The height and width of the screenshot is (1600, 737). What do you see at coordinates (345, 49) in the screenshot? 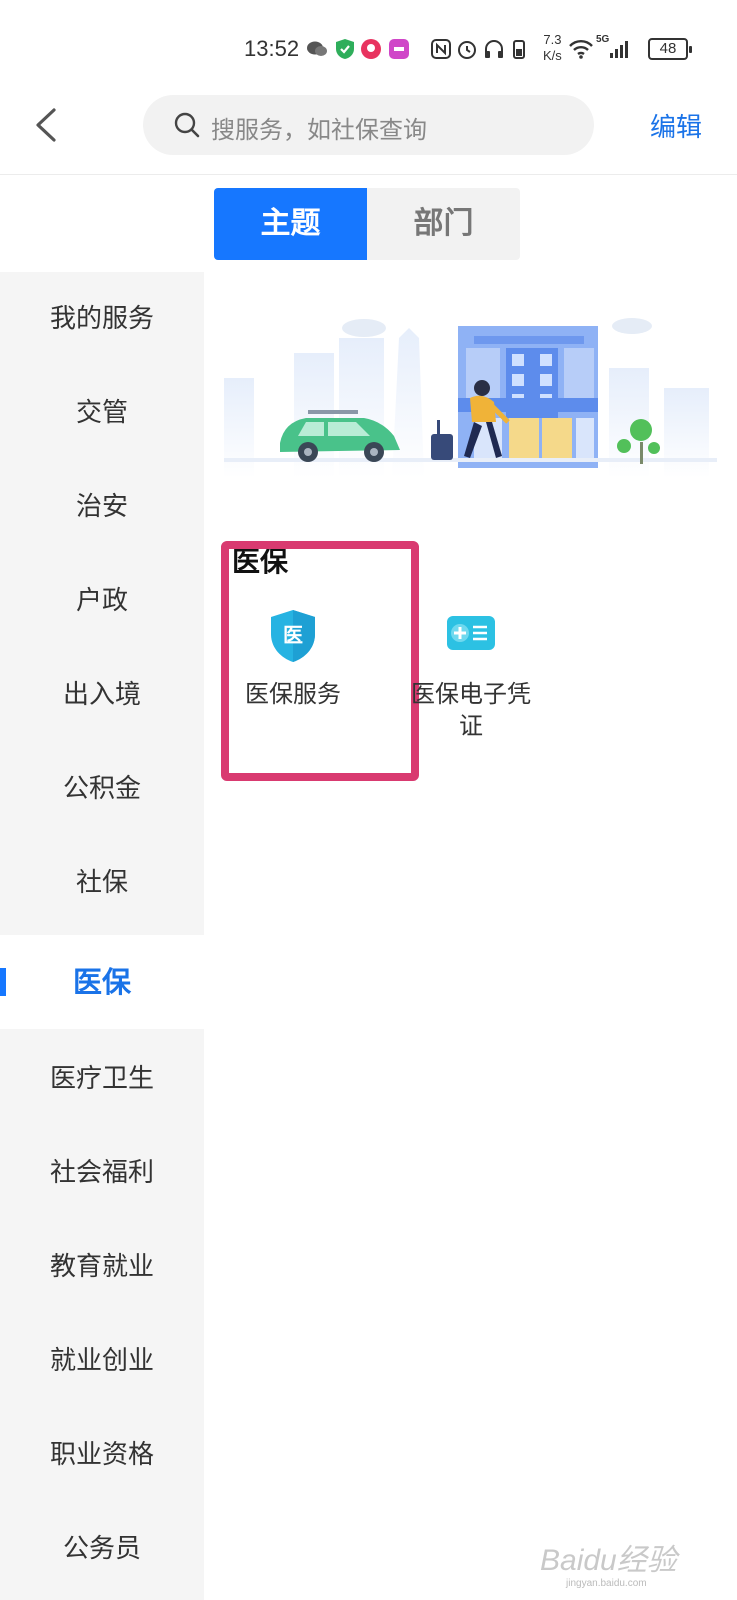
I see `shield-status-icon` at bounding box center [345, 49].